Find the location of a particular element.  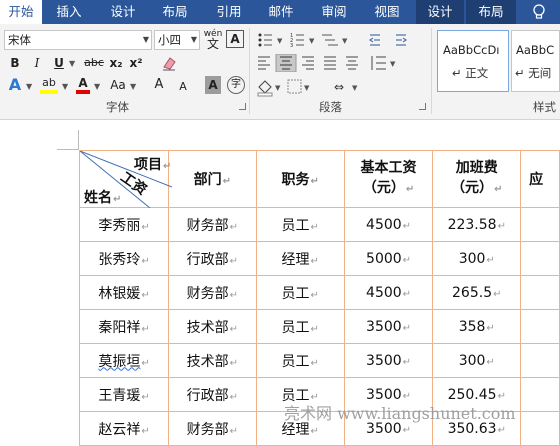

cell-name: 李秀丽↵ is located at coordinates (124, 224).